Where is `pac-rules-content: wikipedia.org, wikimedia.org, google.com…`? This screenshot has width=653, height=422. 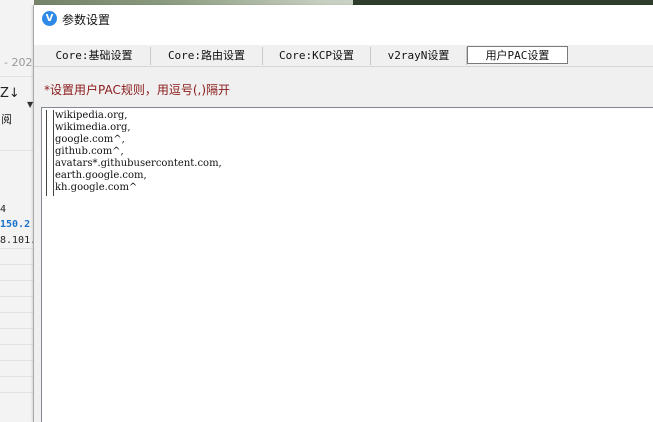 pac-rules-content: wikipedia.org, wikimedia.org, google.com… is located at coordinates (138, 152).